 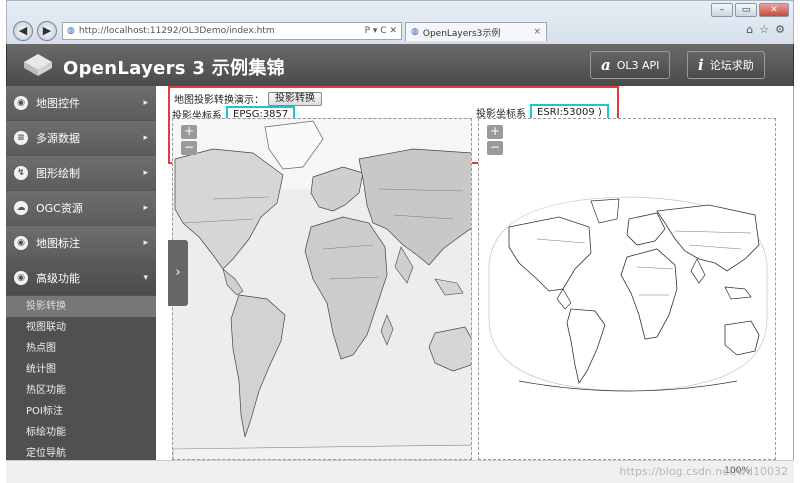 What do you see at coordinates (537, 32) in the screenshot?
I see `tab-close-icon: ×` at bounding box center [537, 32].